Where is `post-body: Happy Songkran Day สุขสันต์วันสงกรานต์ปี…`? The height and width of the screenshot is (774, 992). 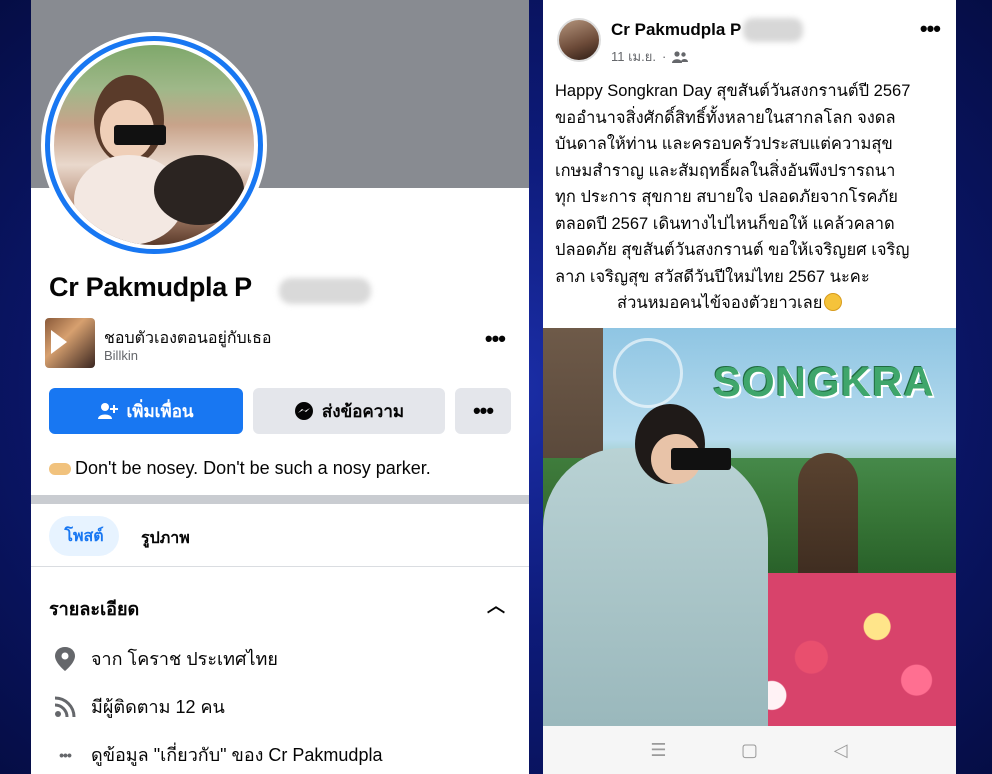
post-body: Happy Songkran Day สุขสันต์วันสงกรานต์ปี… is located at coordinates (751, 197).